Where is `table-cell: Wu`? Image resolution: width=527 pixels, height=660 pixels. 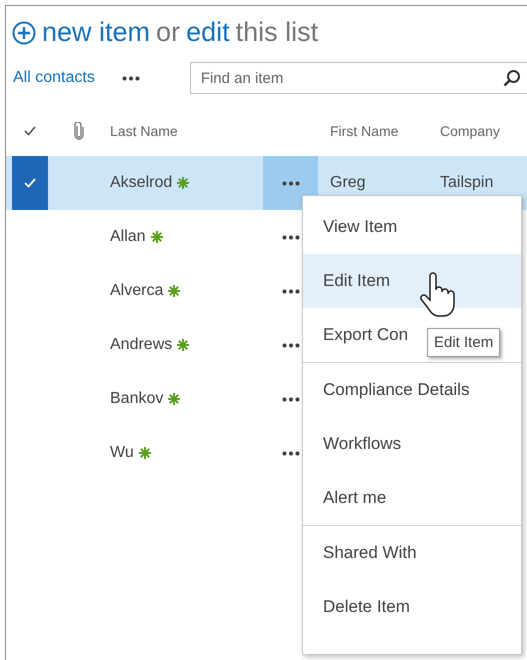
table-cell: Wu is located at coordinates (122, 453).